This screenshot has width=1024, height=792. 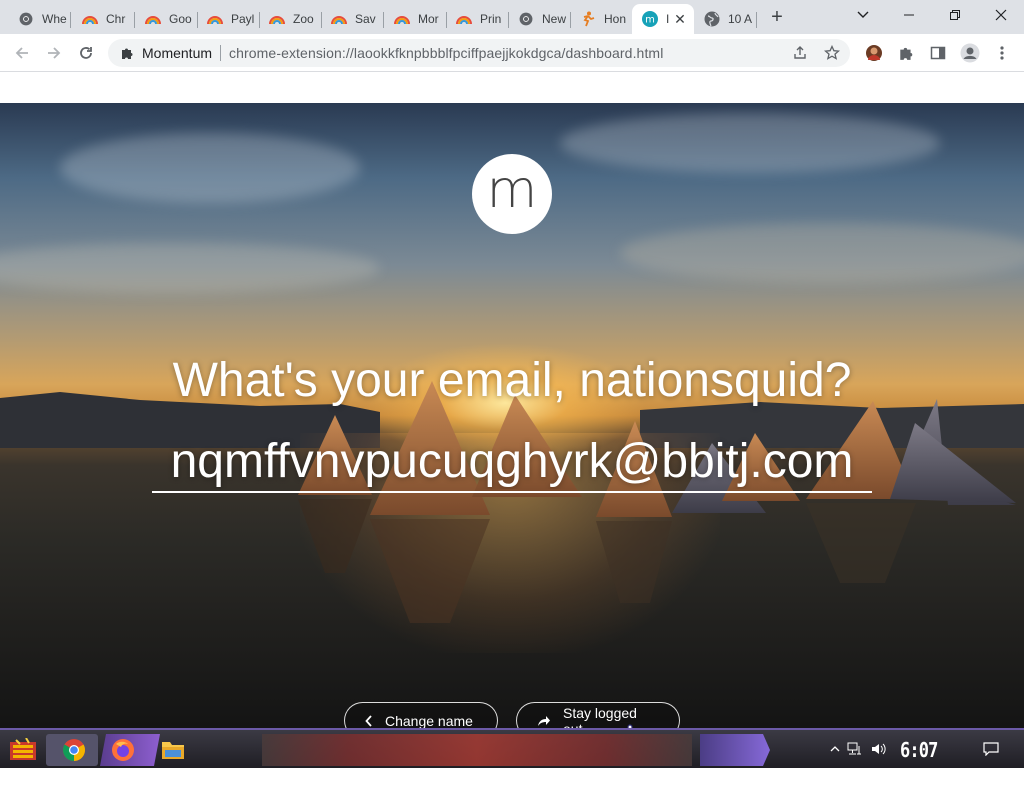 What do you see at coordinates (102, 19) in the screenshot?
I see `tab-2: Chr` at bounding box center [102, 19].